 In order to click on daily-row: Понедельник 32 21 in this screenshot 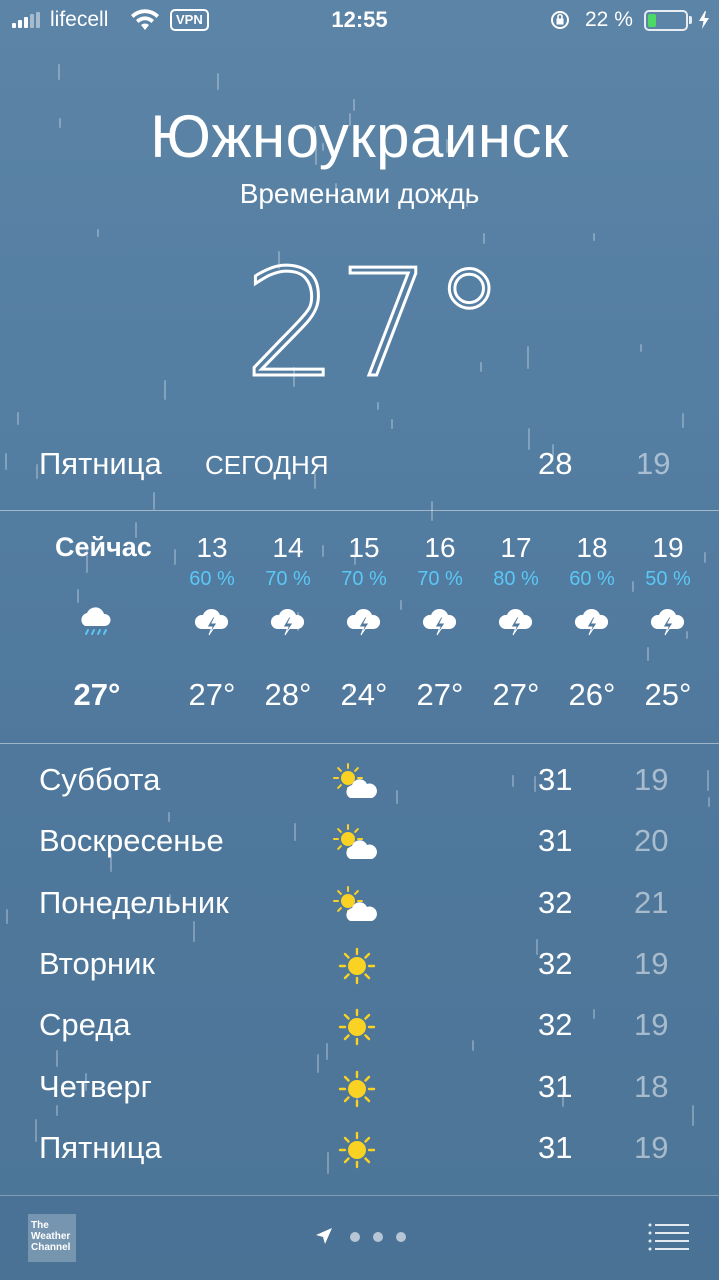, I will do `click(359, 905)`.